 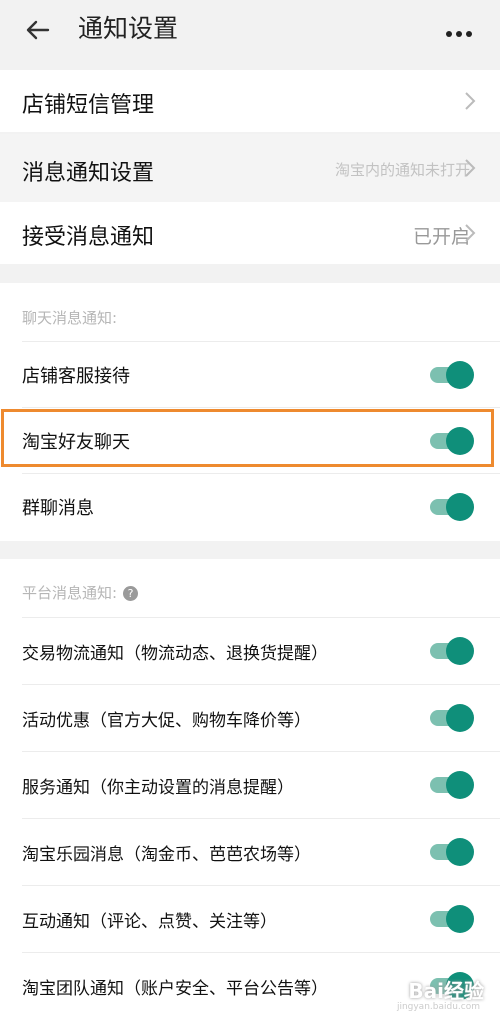 What do you see at coordinates (441, 237) in the screenshot?
I see `menu-row-value: 已开启` at bounding box center [441, 237].